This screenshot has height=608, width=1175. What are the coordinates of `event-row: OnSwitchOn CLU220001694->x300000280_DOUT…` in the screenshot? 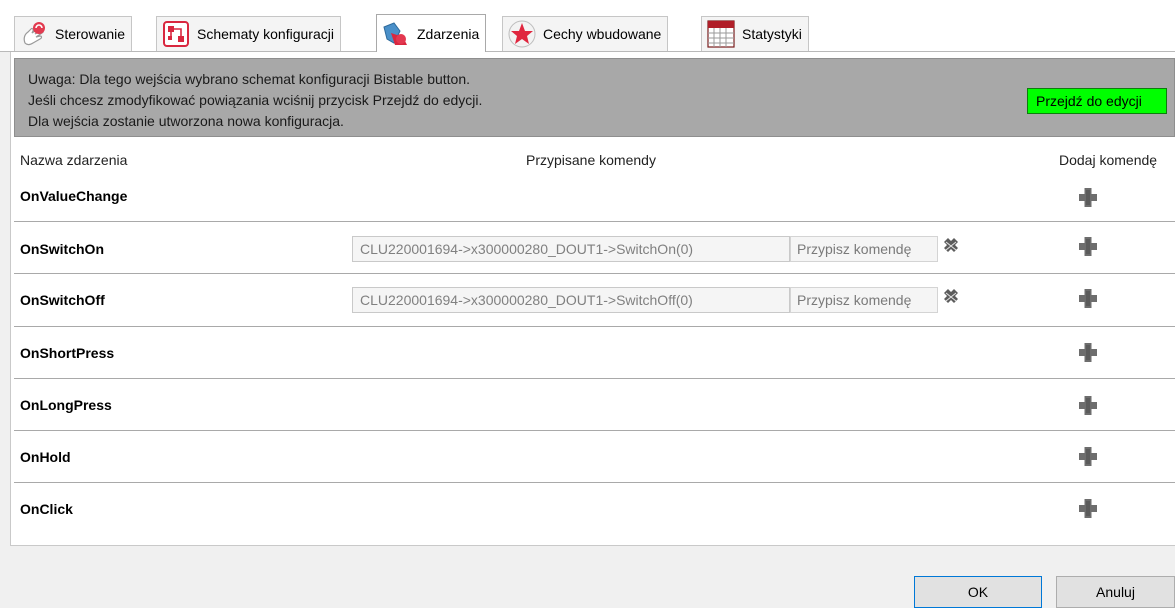 It's located at (594, 247).